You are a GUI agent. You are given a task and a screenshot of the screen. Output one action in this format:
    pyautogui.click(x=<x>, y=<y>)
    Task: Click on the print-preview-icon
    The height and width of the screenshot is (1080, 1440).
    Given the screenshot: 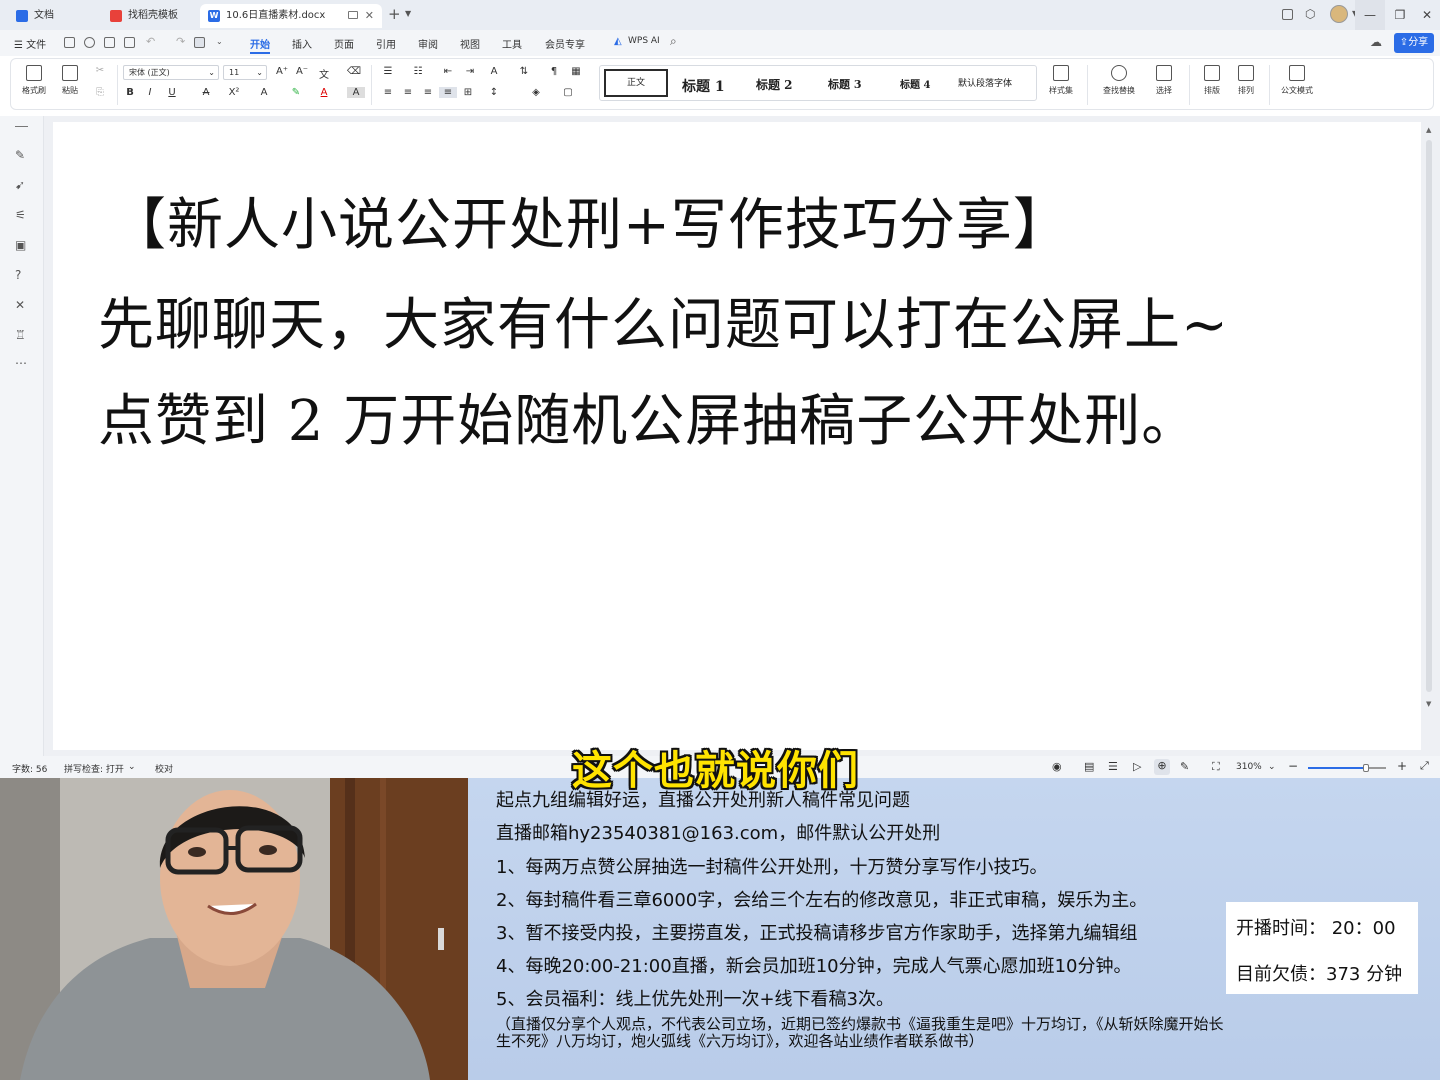 What is the action you would take?
    pyautogui.click(x=129, y=42)
    